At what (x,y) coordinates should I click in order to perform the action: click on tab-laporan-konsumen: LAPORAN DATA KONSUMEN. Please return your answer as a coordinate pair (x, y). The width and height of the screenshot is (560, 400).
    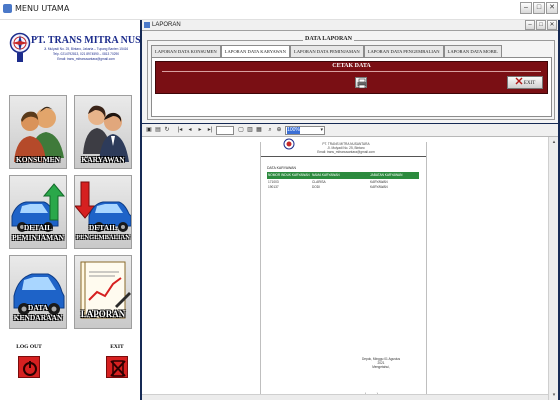
    Looking at the image, I should click on (186, 51).